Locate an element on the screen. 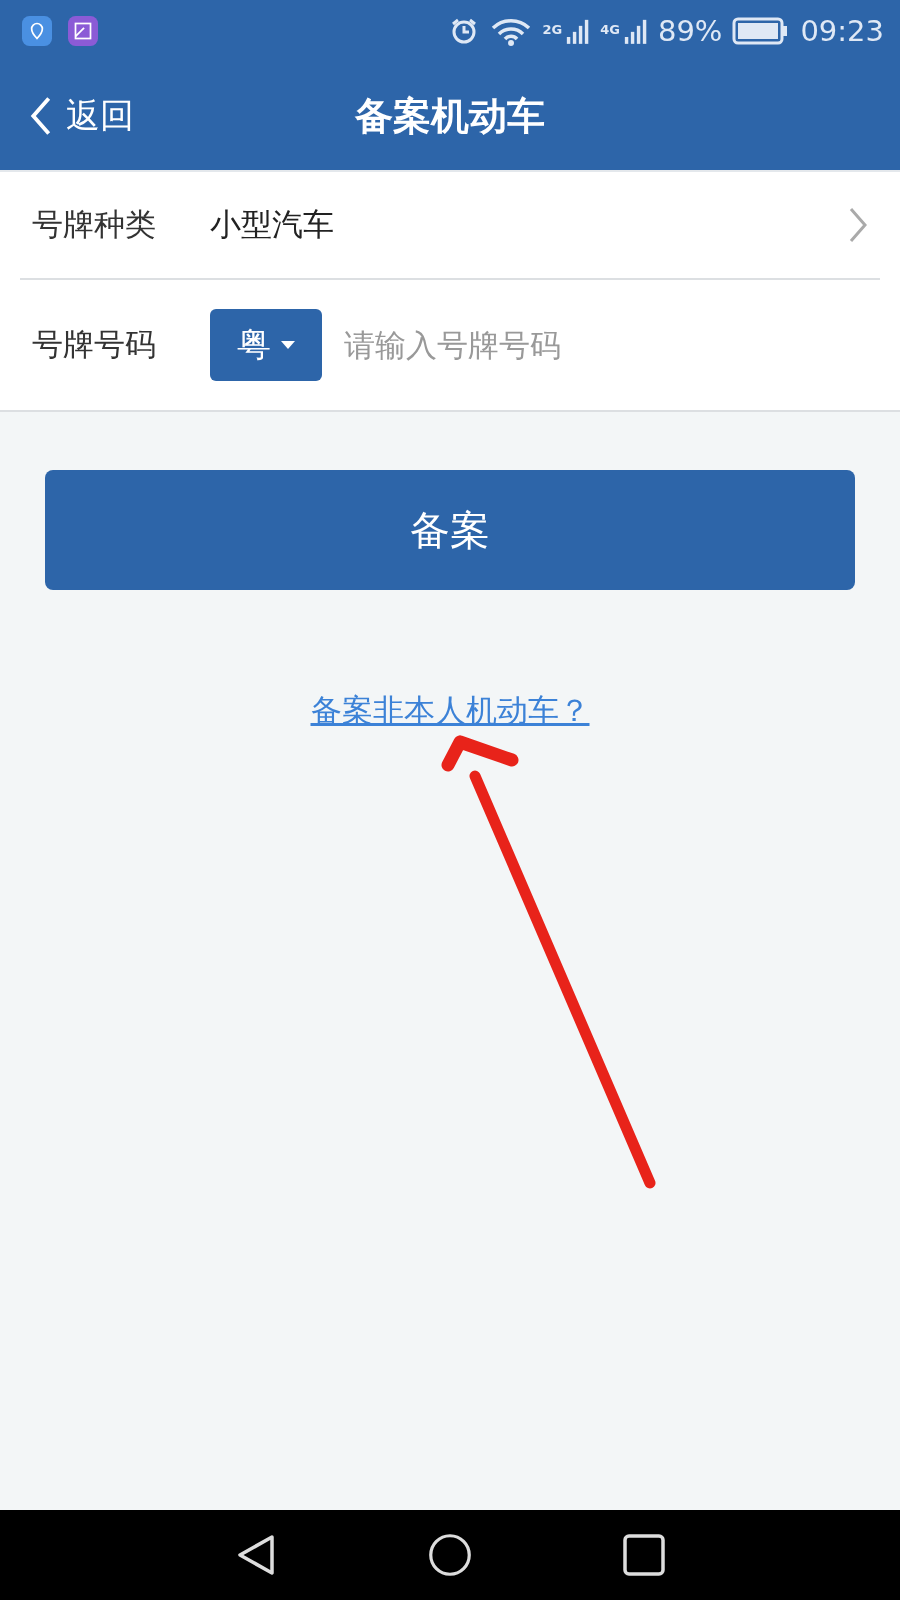 This screenshot has height=1600, width=900. field-label: 号牌号码 is located at coordinates (94, 344).